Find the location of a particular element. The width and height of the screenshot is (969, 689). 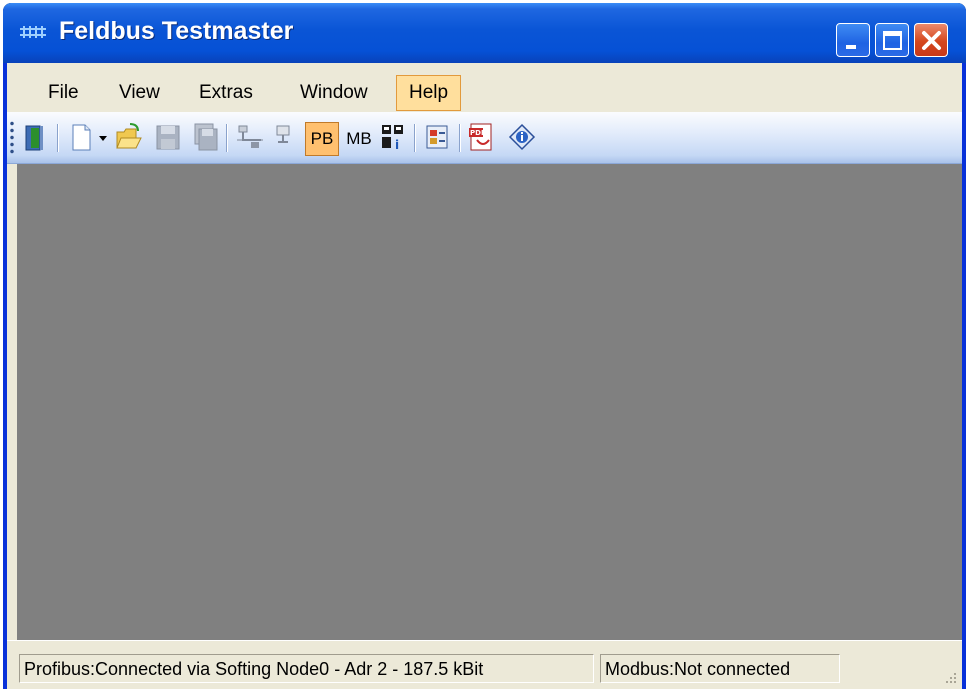

size-grip-icon is located at coordinates (950, 677).